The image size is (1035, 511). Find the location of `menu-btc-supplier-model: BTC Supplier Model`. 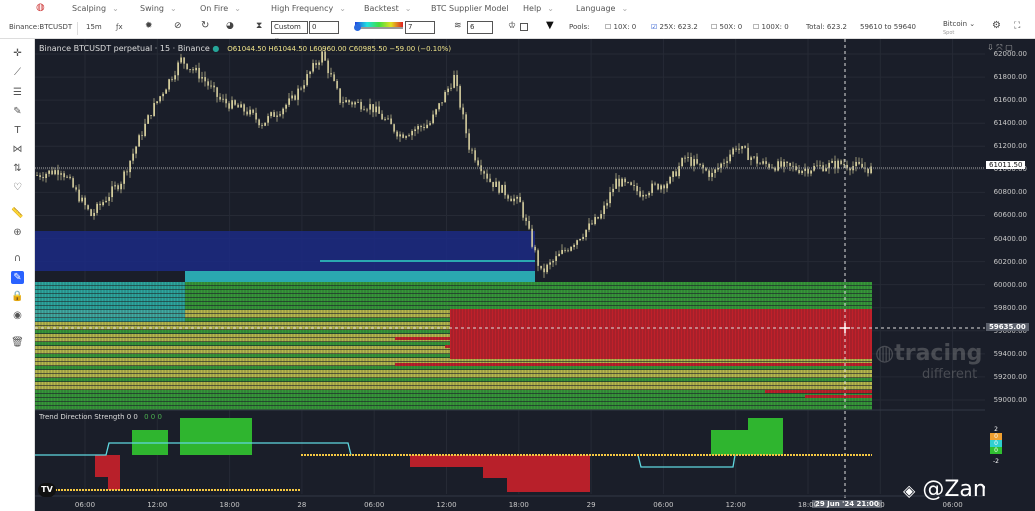

menu-btc-supplier-model: BTC Supplier Model is located at coordinates (470, 8).